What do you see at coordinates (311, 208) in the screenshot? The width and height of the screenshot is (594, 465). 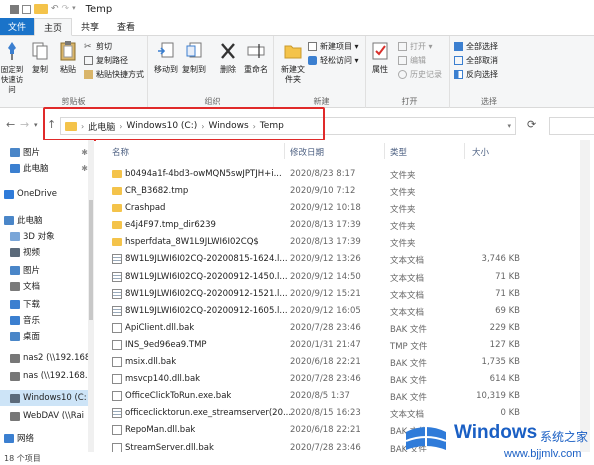 I see `table-row: Crashpad 2020/9/12 10:18 文件夹` at bounding box center [311, 208].